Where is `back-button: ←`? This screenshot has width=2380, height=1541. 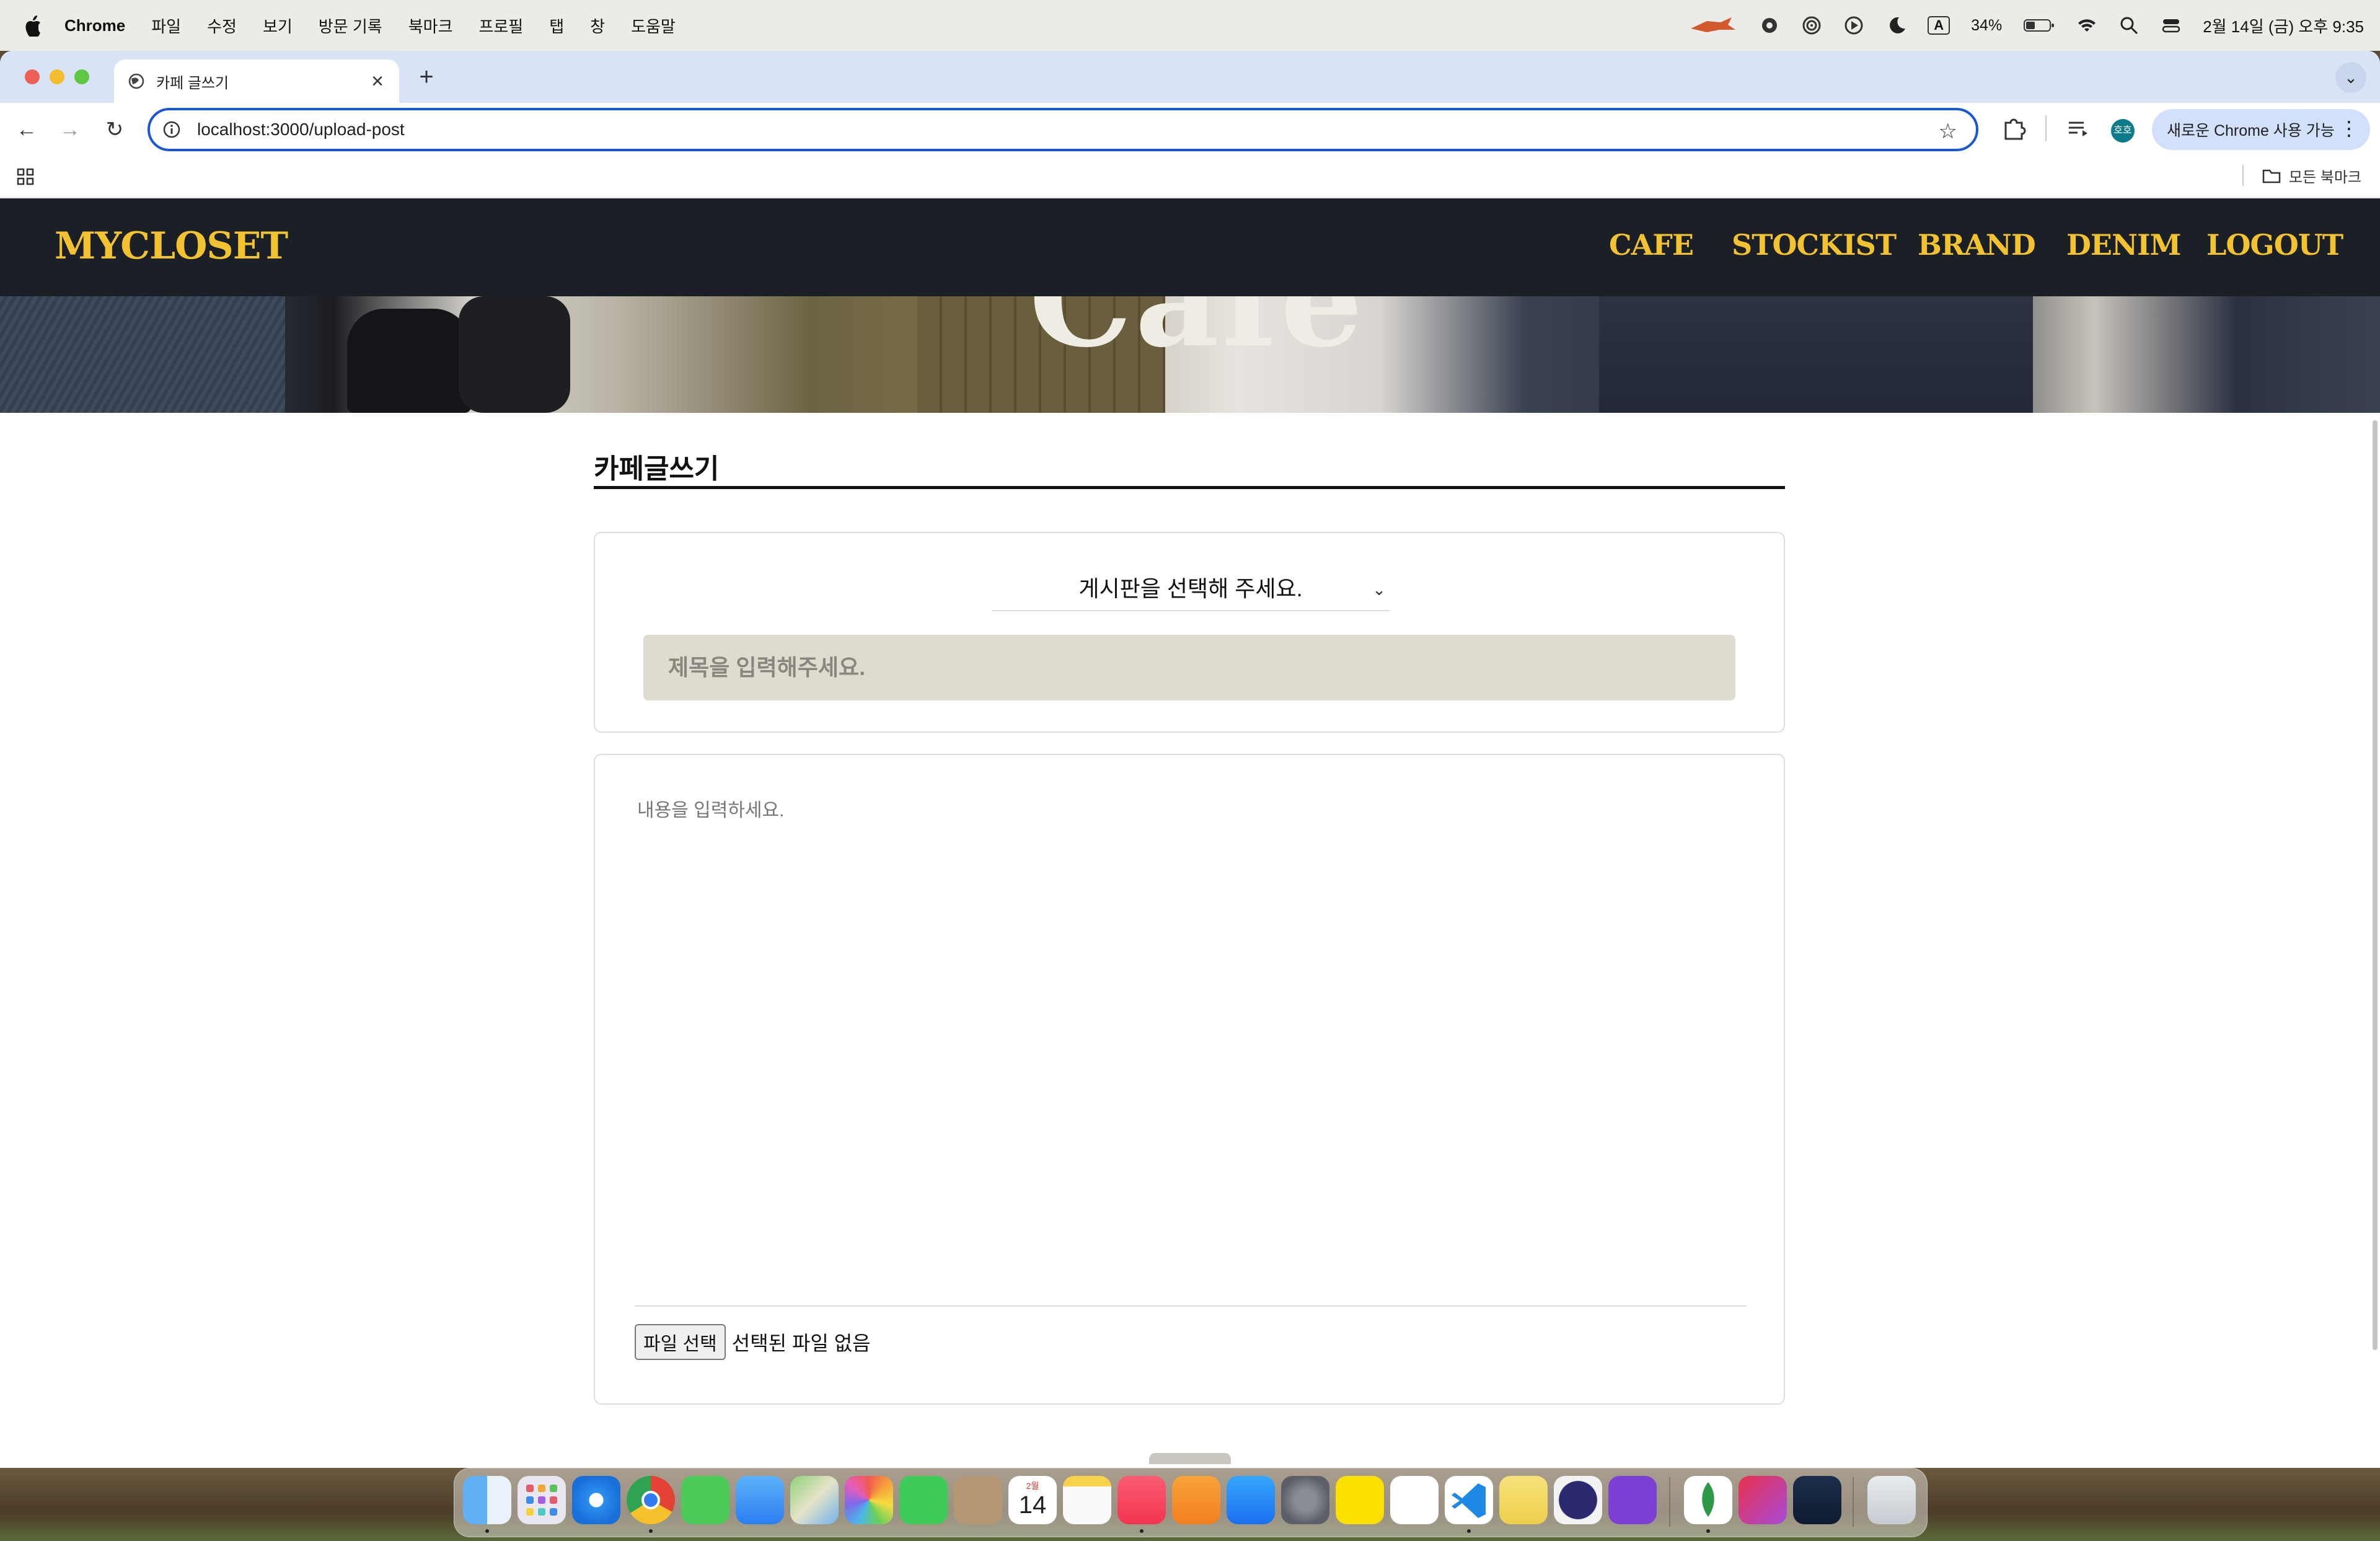
back-button: ← is located at coordinates (26, 129).